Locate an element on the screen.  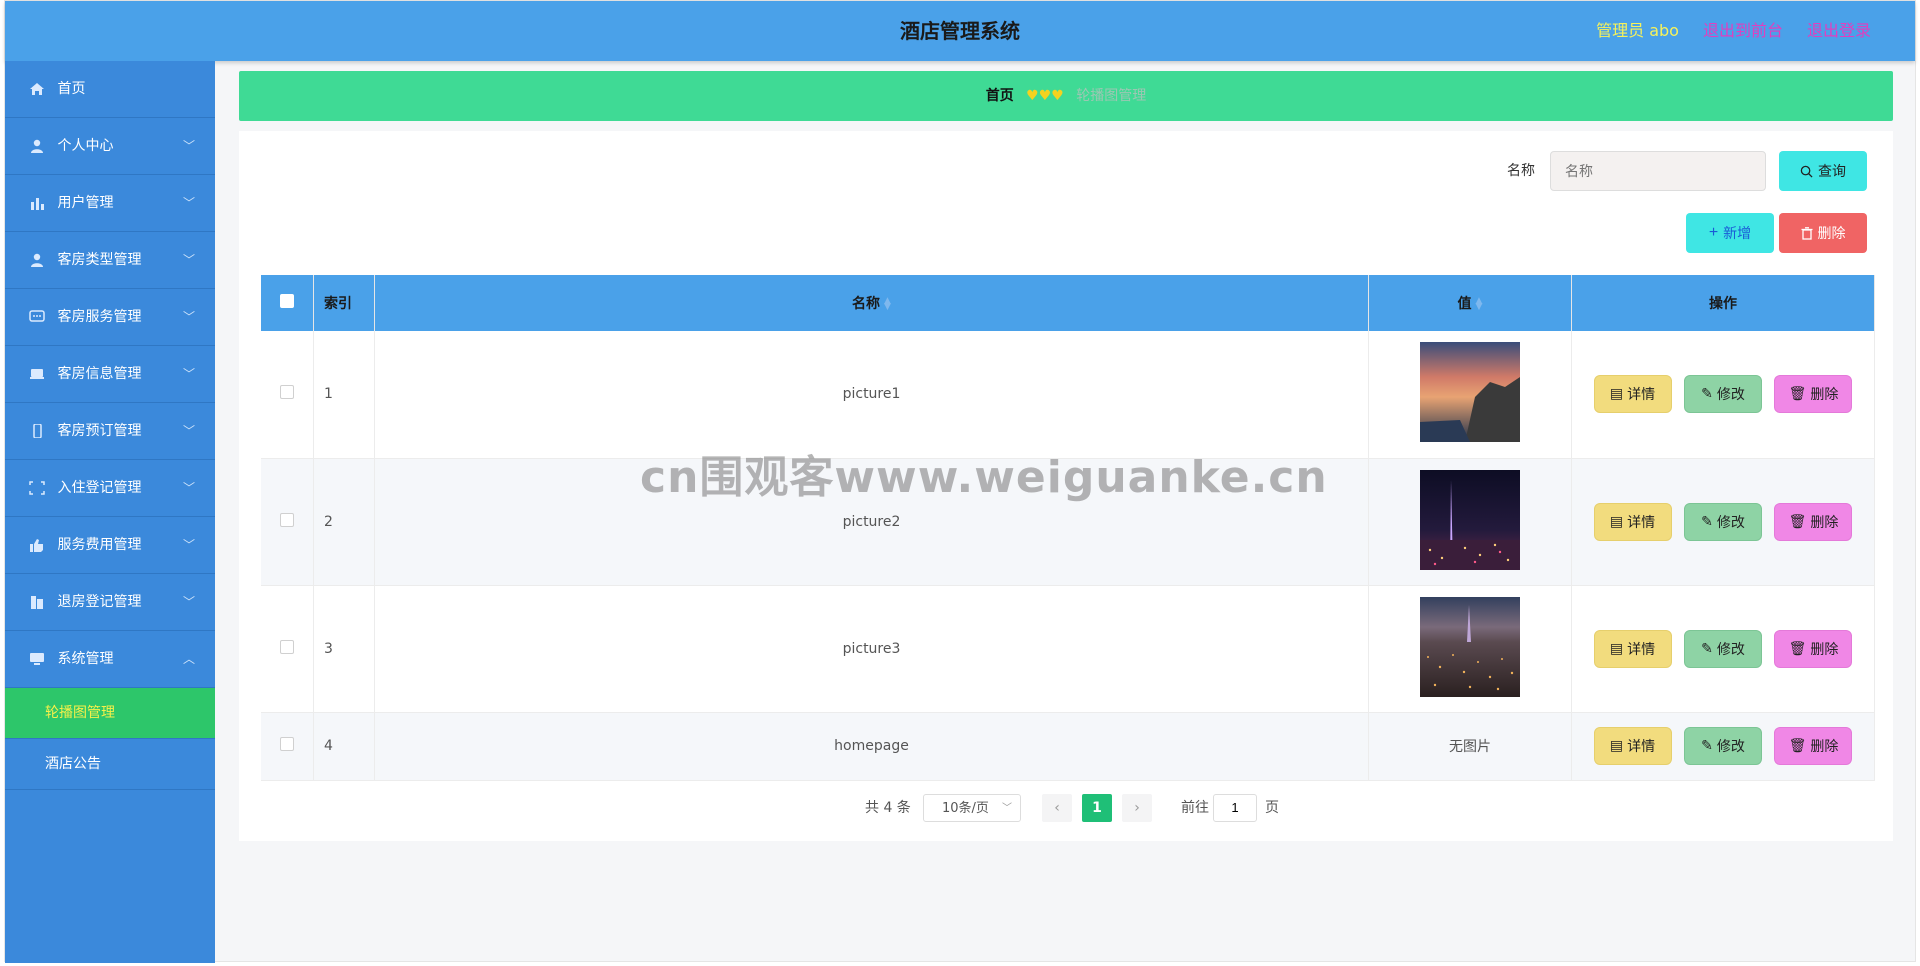
chevron-up-icon: ︿ is located at coordinates (188, 659).